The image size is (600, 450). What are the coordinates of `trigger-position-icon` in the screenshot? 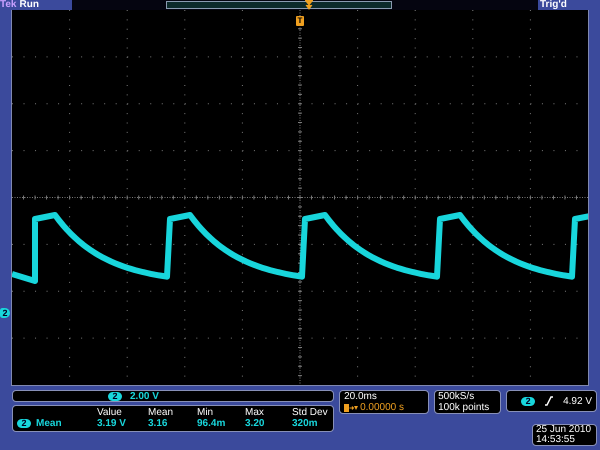 It's located at (309, 5).